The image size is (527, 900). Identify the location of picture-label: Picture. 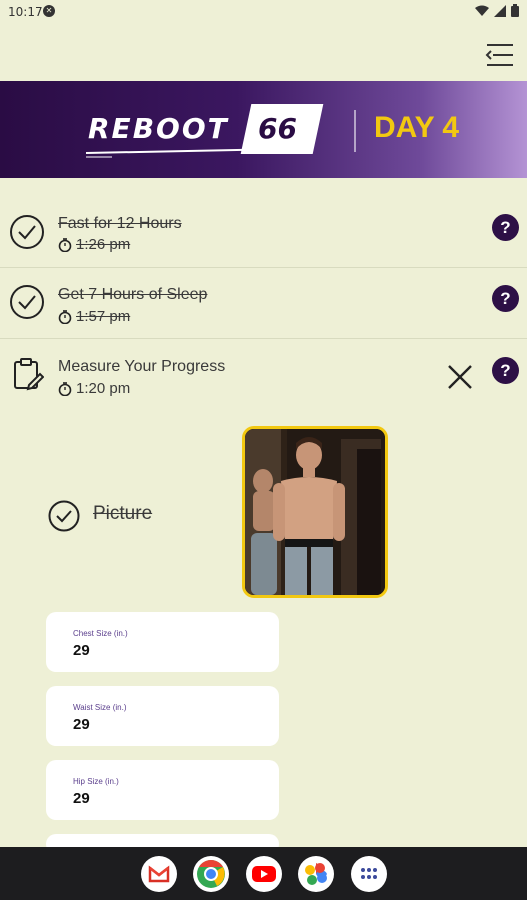
(123, 513).